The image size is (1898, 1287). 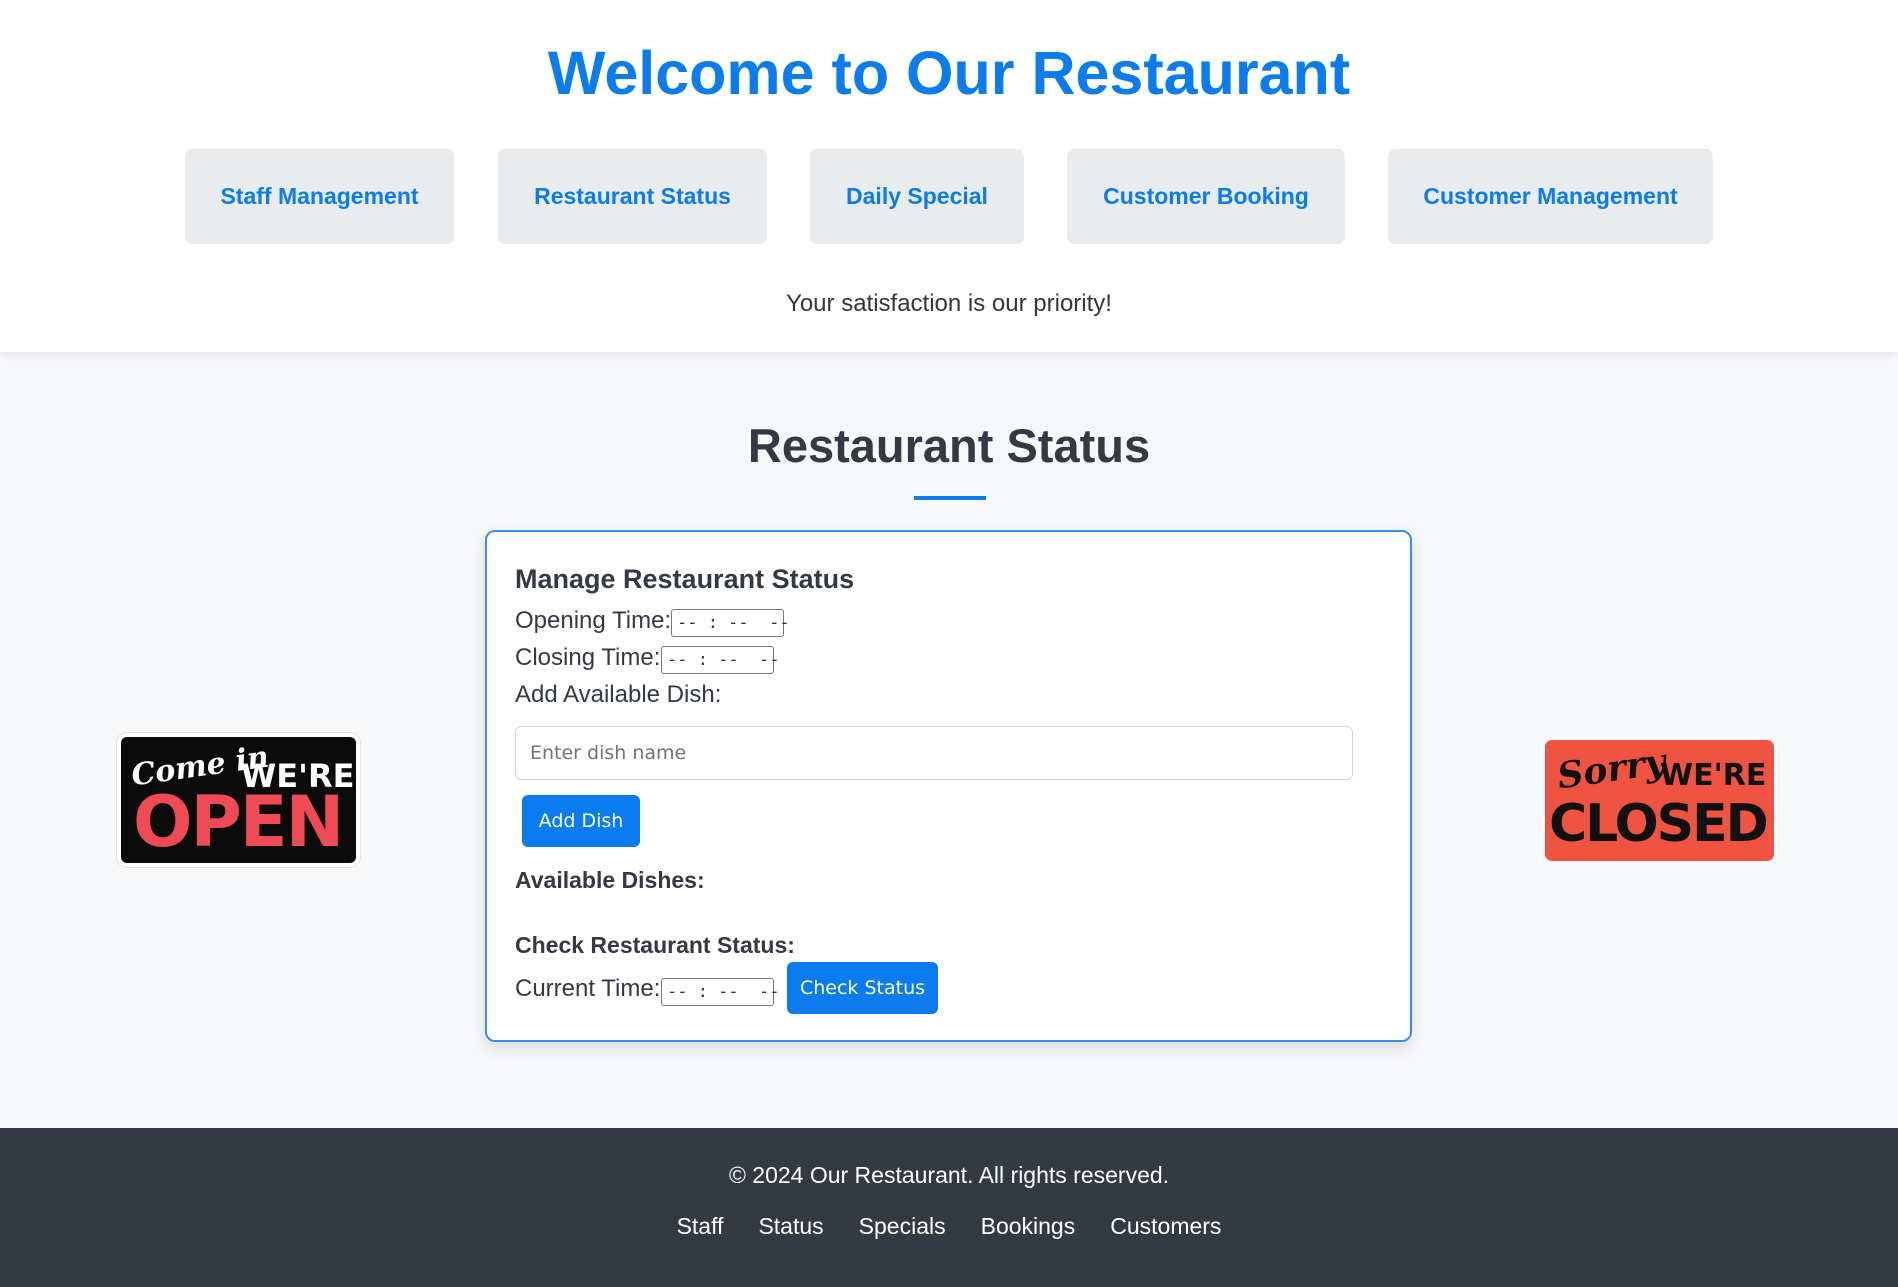 I want to click on dish-name-input, so click(x=934, y=753).